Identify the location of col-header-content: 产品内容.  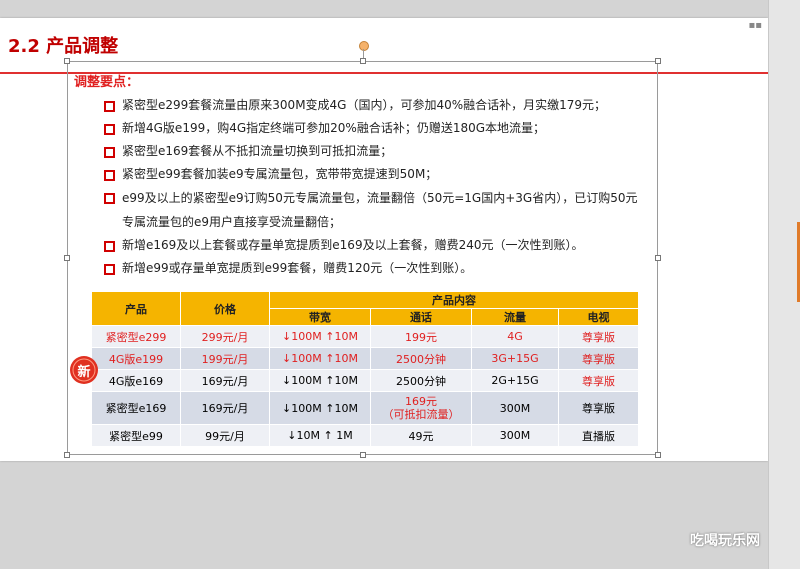
(454, 300).